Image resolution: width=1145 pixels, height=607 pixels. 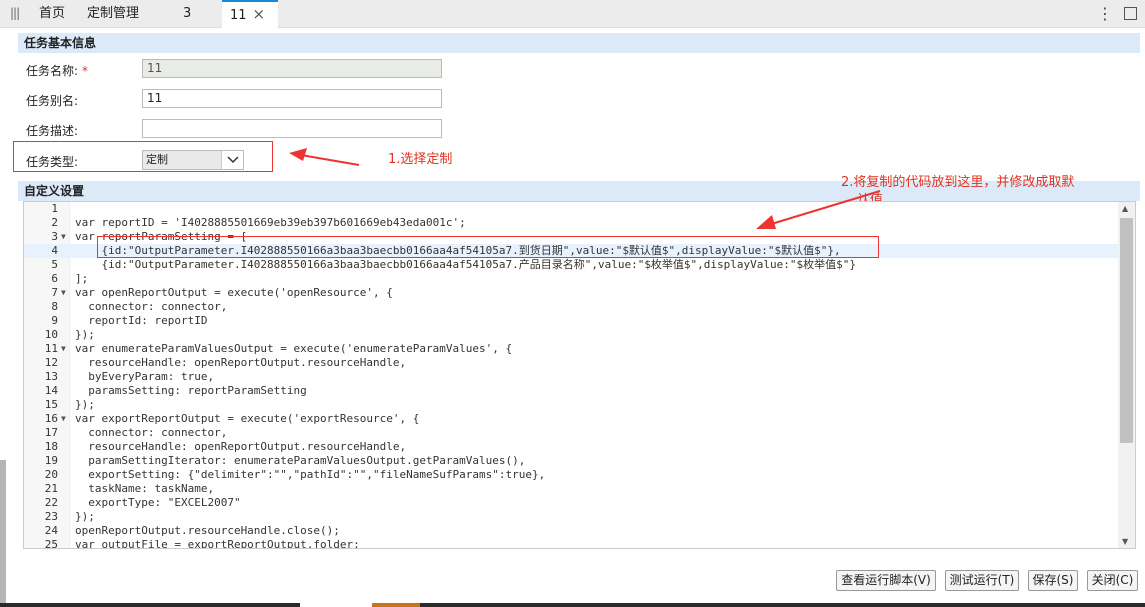 What do you see at coordinates (145, 488) in the screenshot?
I see `code-text: taskName: taskName,` at bounding box center [145, 488].